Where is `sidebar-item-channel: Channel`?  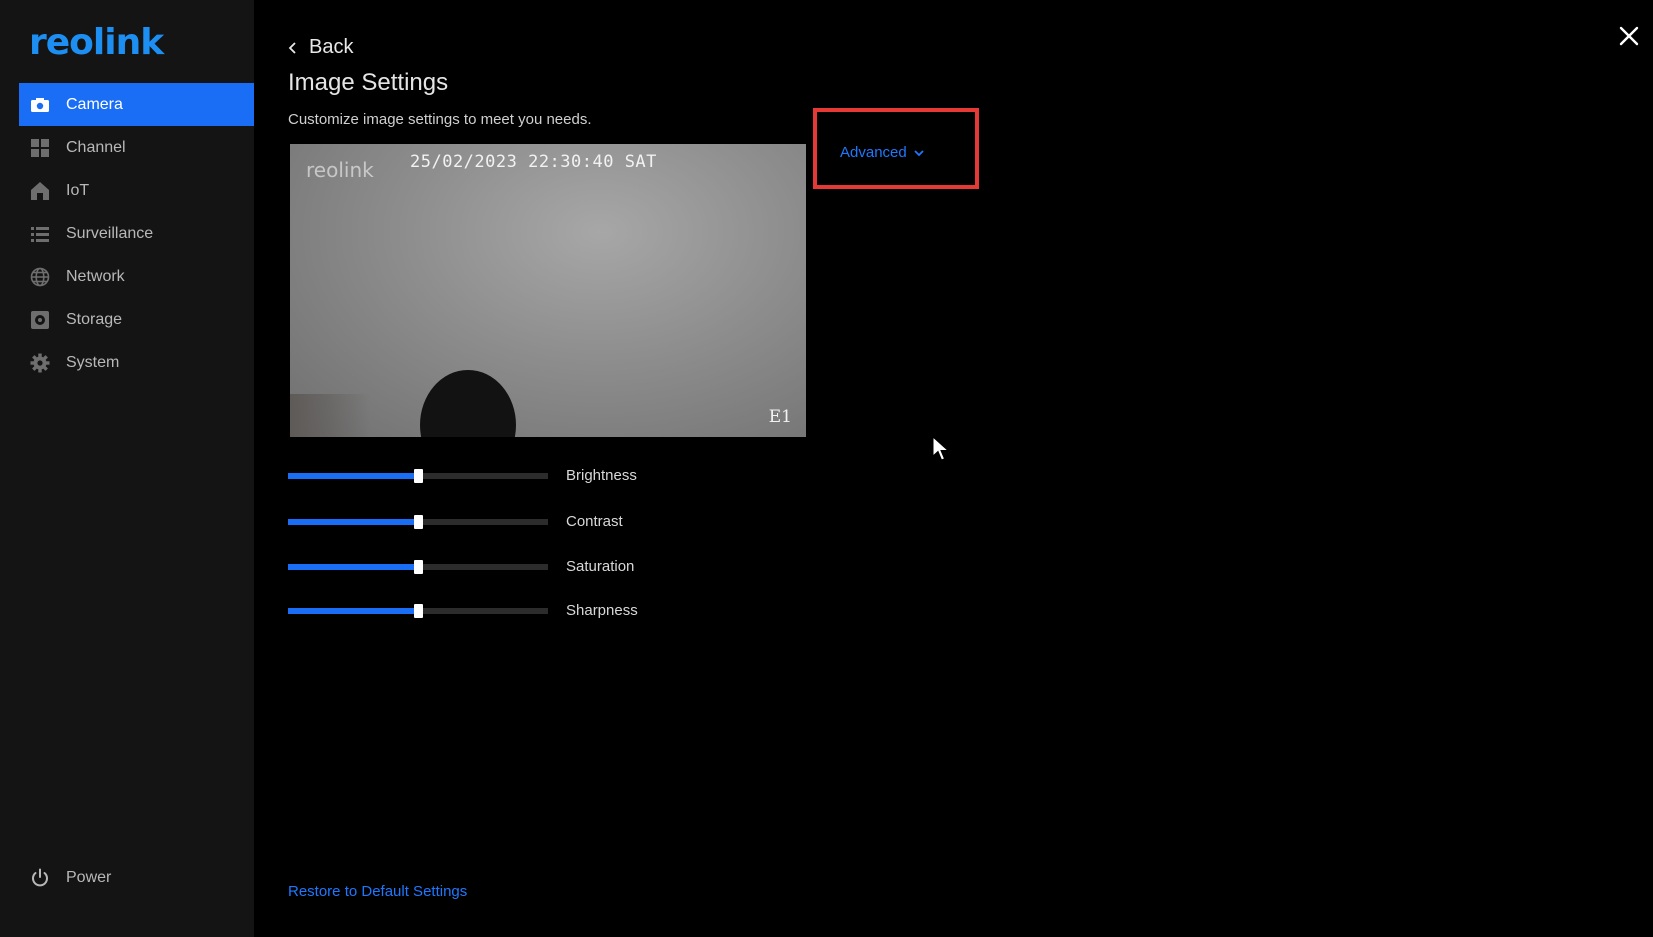
sidebar-item-channel: Channel is located at coordinates (136, 147).